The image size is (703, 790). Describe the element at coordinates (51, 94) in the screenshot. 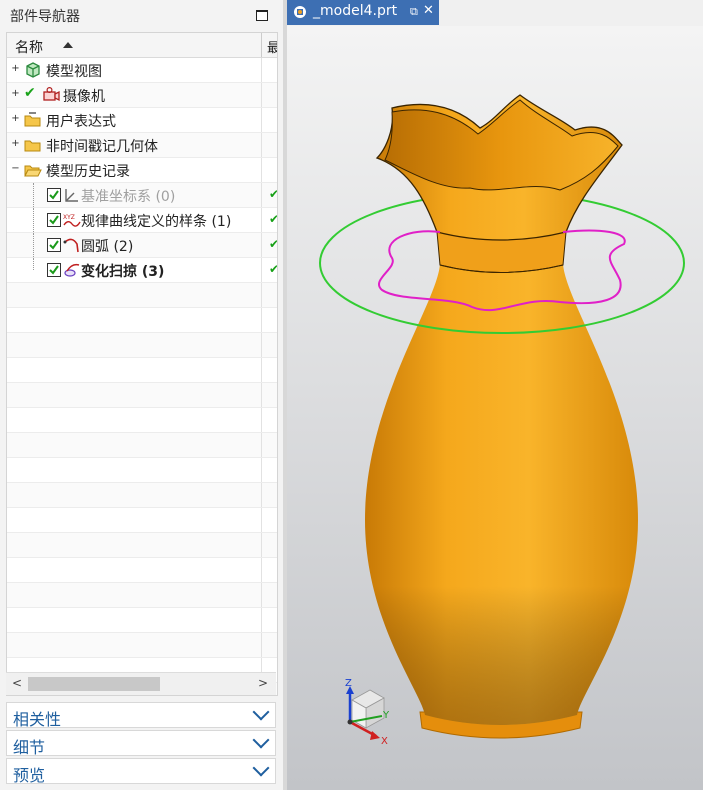

I see `camera-icon` at that location.